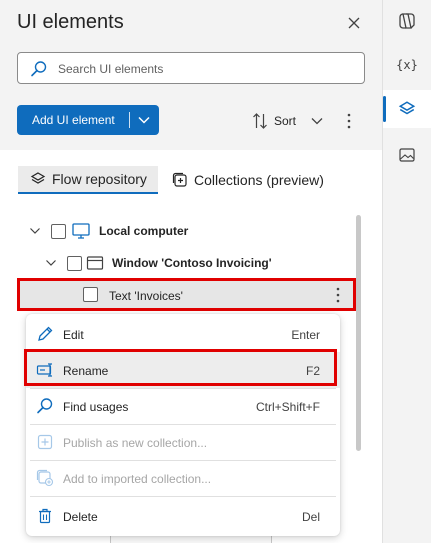 The height and width of the screenshot is (543, 431). Describe the element at coordinates (144, 231) in the screenshot. I see `tree-item-label: Local computer` at that location.